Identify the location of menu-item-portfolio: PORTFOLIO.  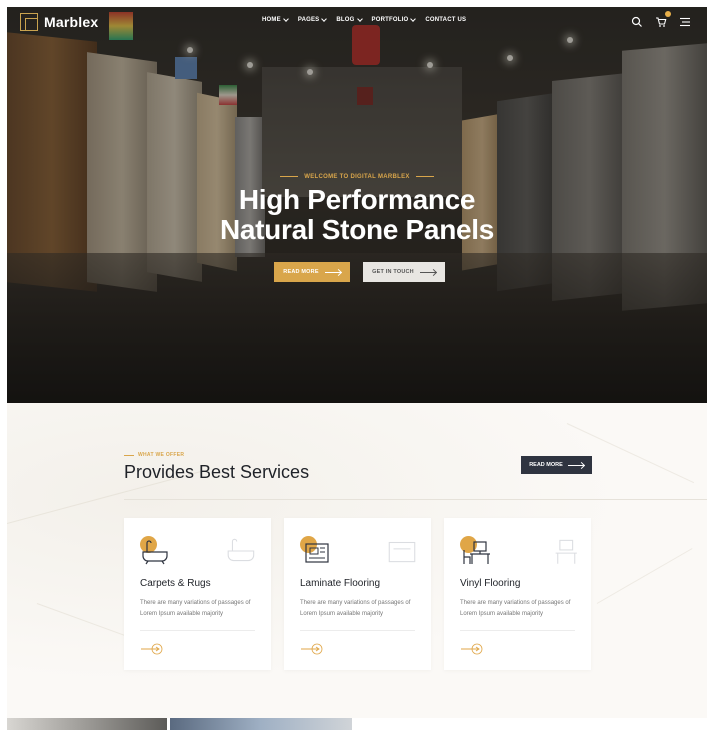
(394, 19).